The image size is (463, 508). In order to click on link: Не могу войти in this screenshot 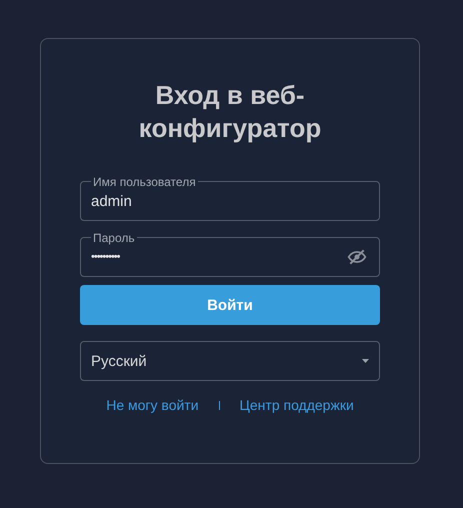, I will do `click(152, 405)`.